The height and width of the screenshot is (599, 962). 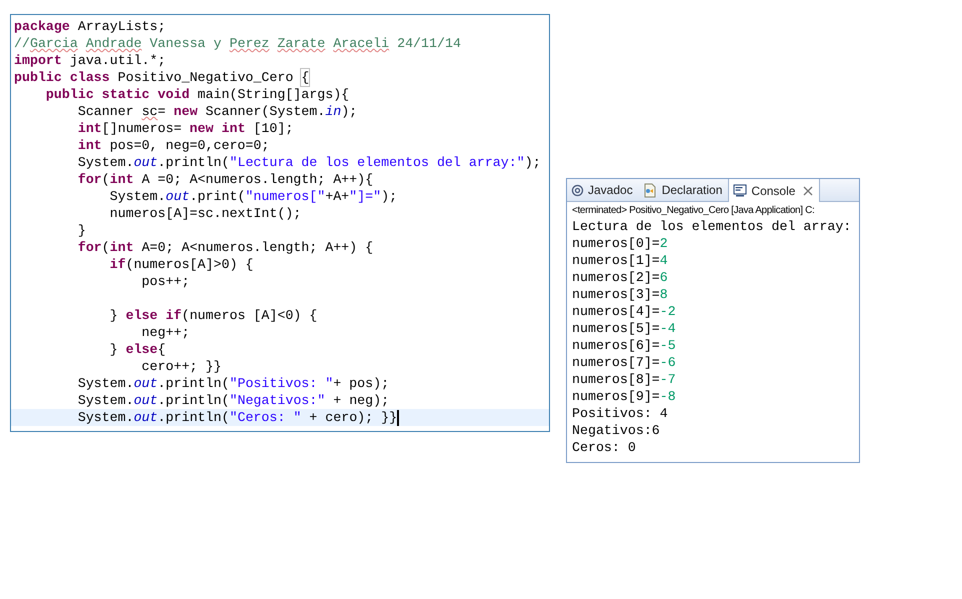 What do you see at coordinates (624, 396) in the screenshot?
I see `console-line: numeros[9]=-8` at bounding box center [624, 396].